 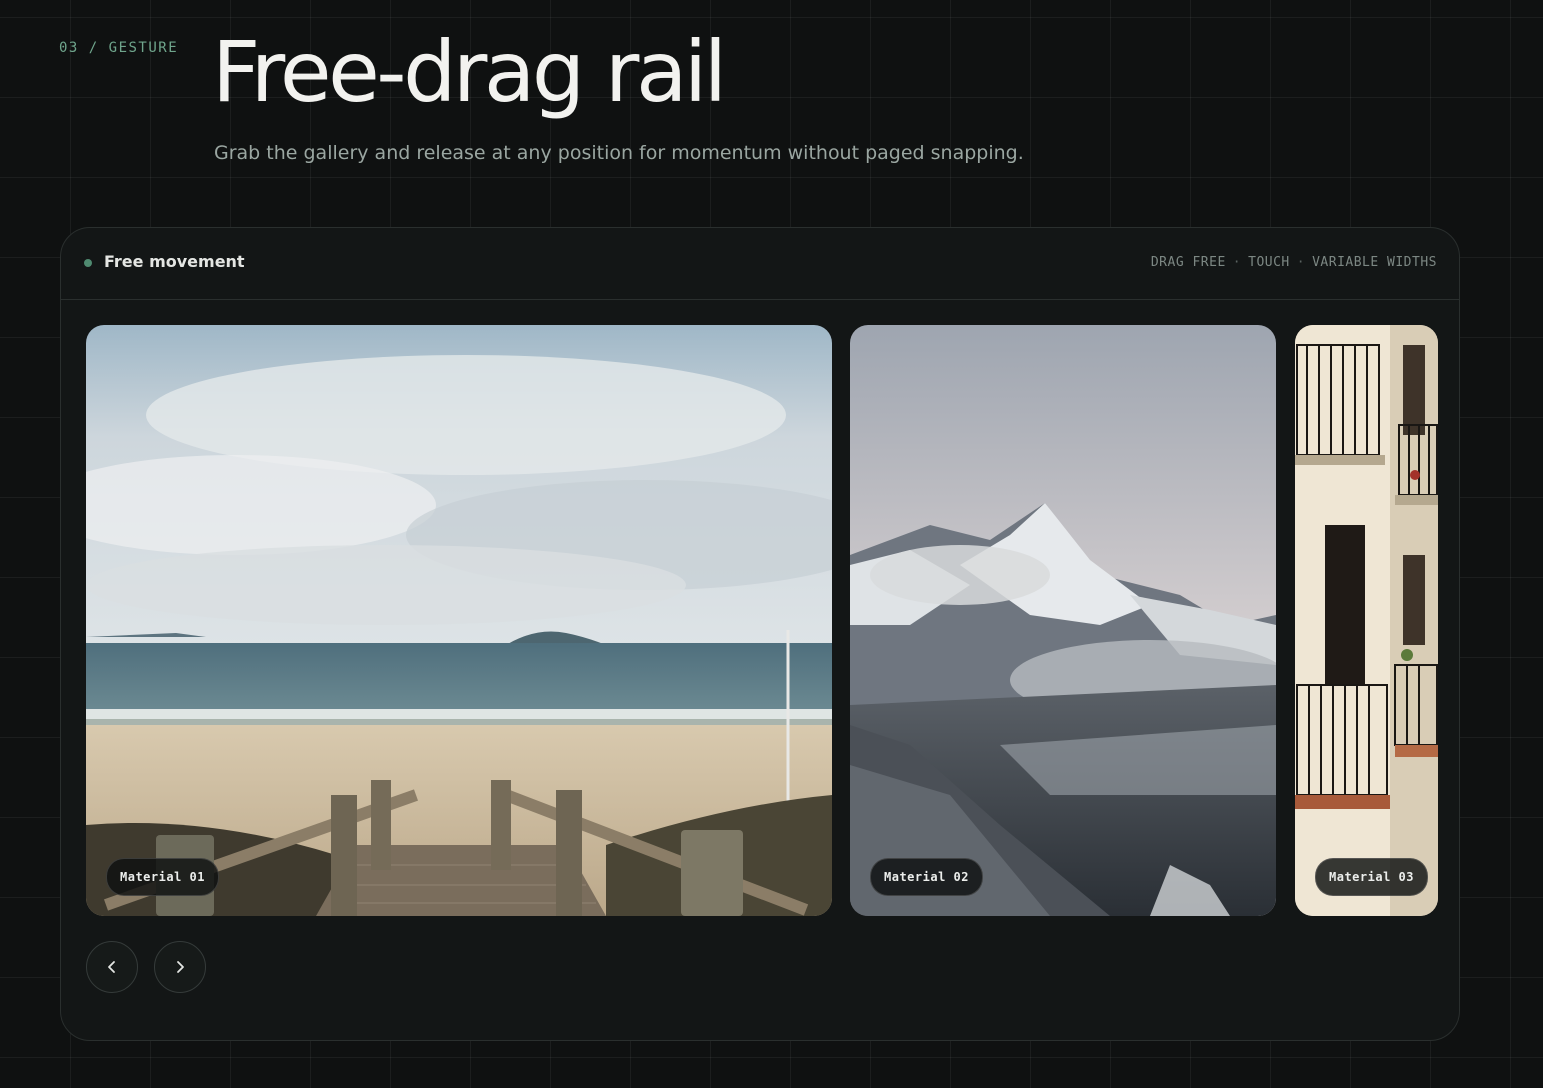 What do you see at coordinates (162, 877) in the screenshot?
I see `slide-label: Material 01` at bounding box center [162, 877].